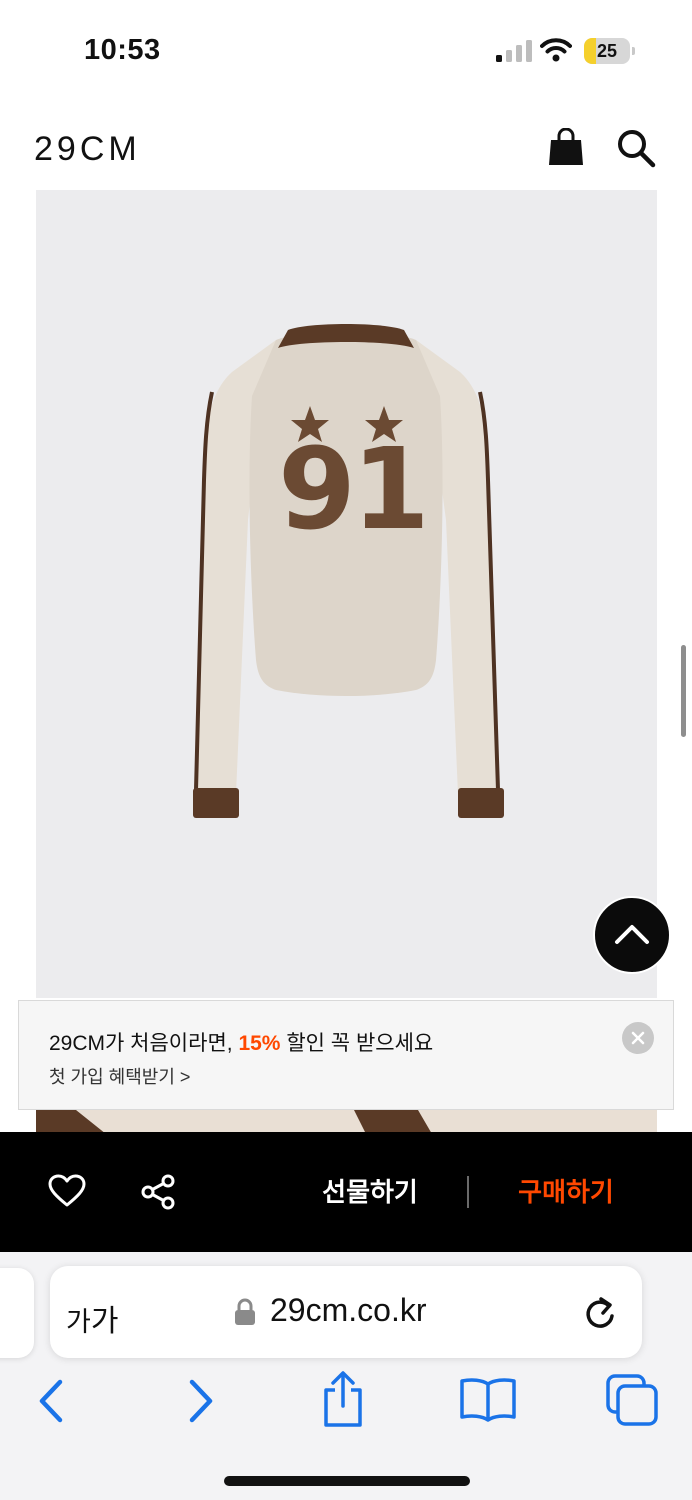 This screenshot has height=1500, width=692. Describe the element at coordinates (259, 1043) in the screenshot. I see `promo-discount: 15%` at that location.